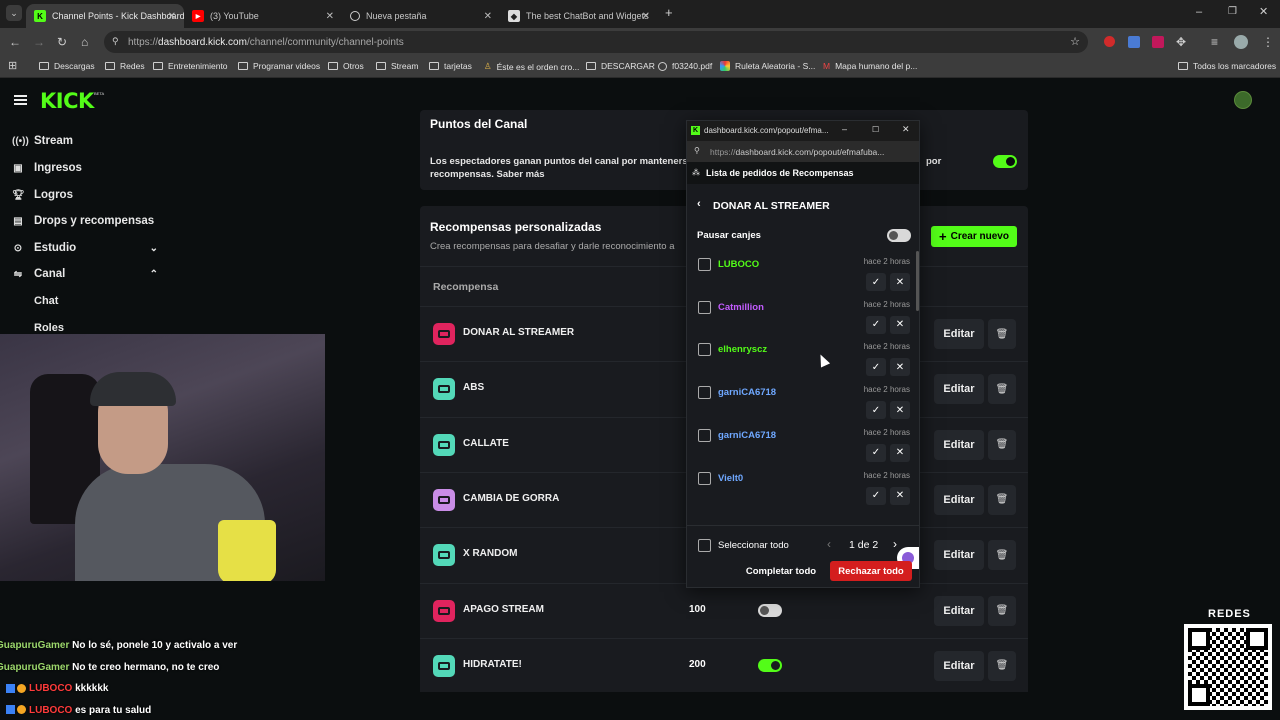 Image resolution: width=1280 pixels, height=720 pixels. Describe the element at coordinates (741, 307) in the screenshot. I see `request-username: Catmillion` at that location.